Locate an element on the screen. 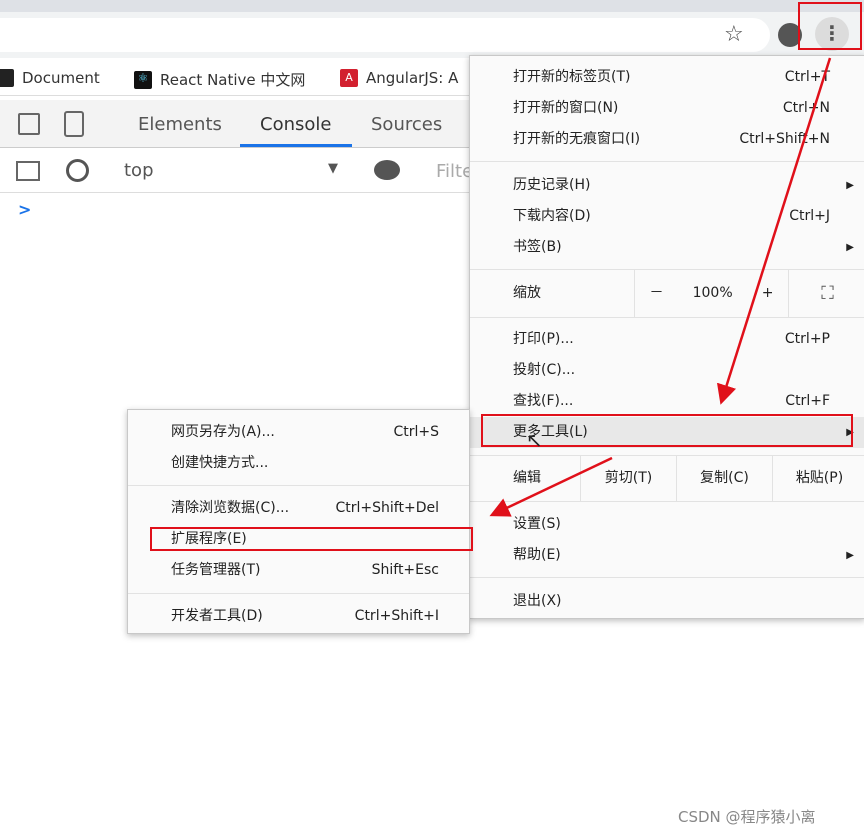  arrow-to-more-tools is located at coordinates (774, 231).